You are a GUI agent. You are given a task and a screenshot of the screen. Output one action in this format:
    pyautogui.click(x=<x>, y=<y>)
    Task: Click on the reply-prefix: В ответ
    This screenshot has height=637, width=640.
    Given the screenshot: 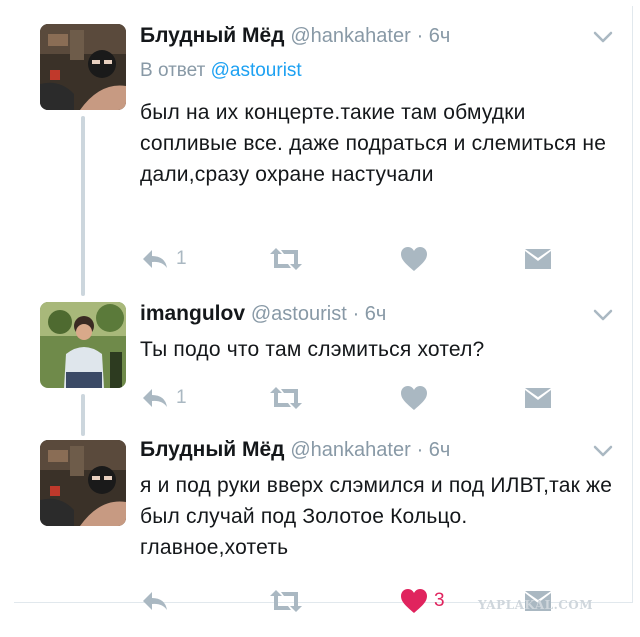 What is the action you would take?
    pyautogui.click(x=173, y=70)
    